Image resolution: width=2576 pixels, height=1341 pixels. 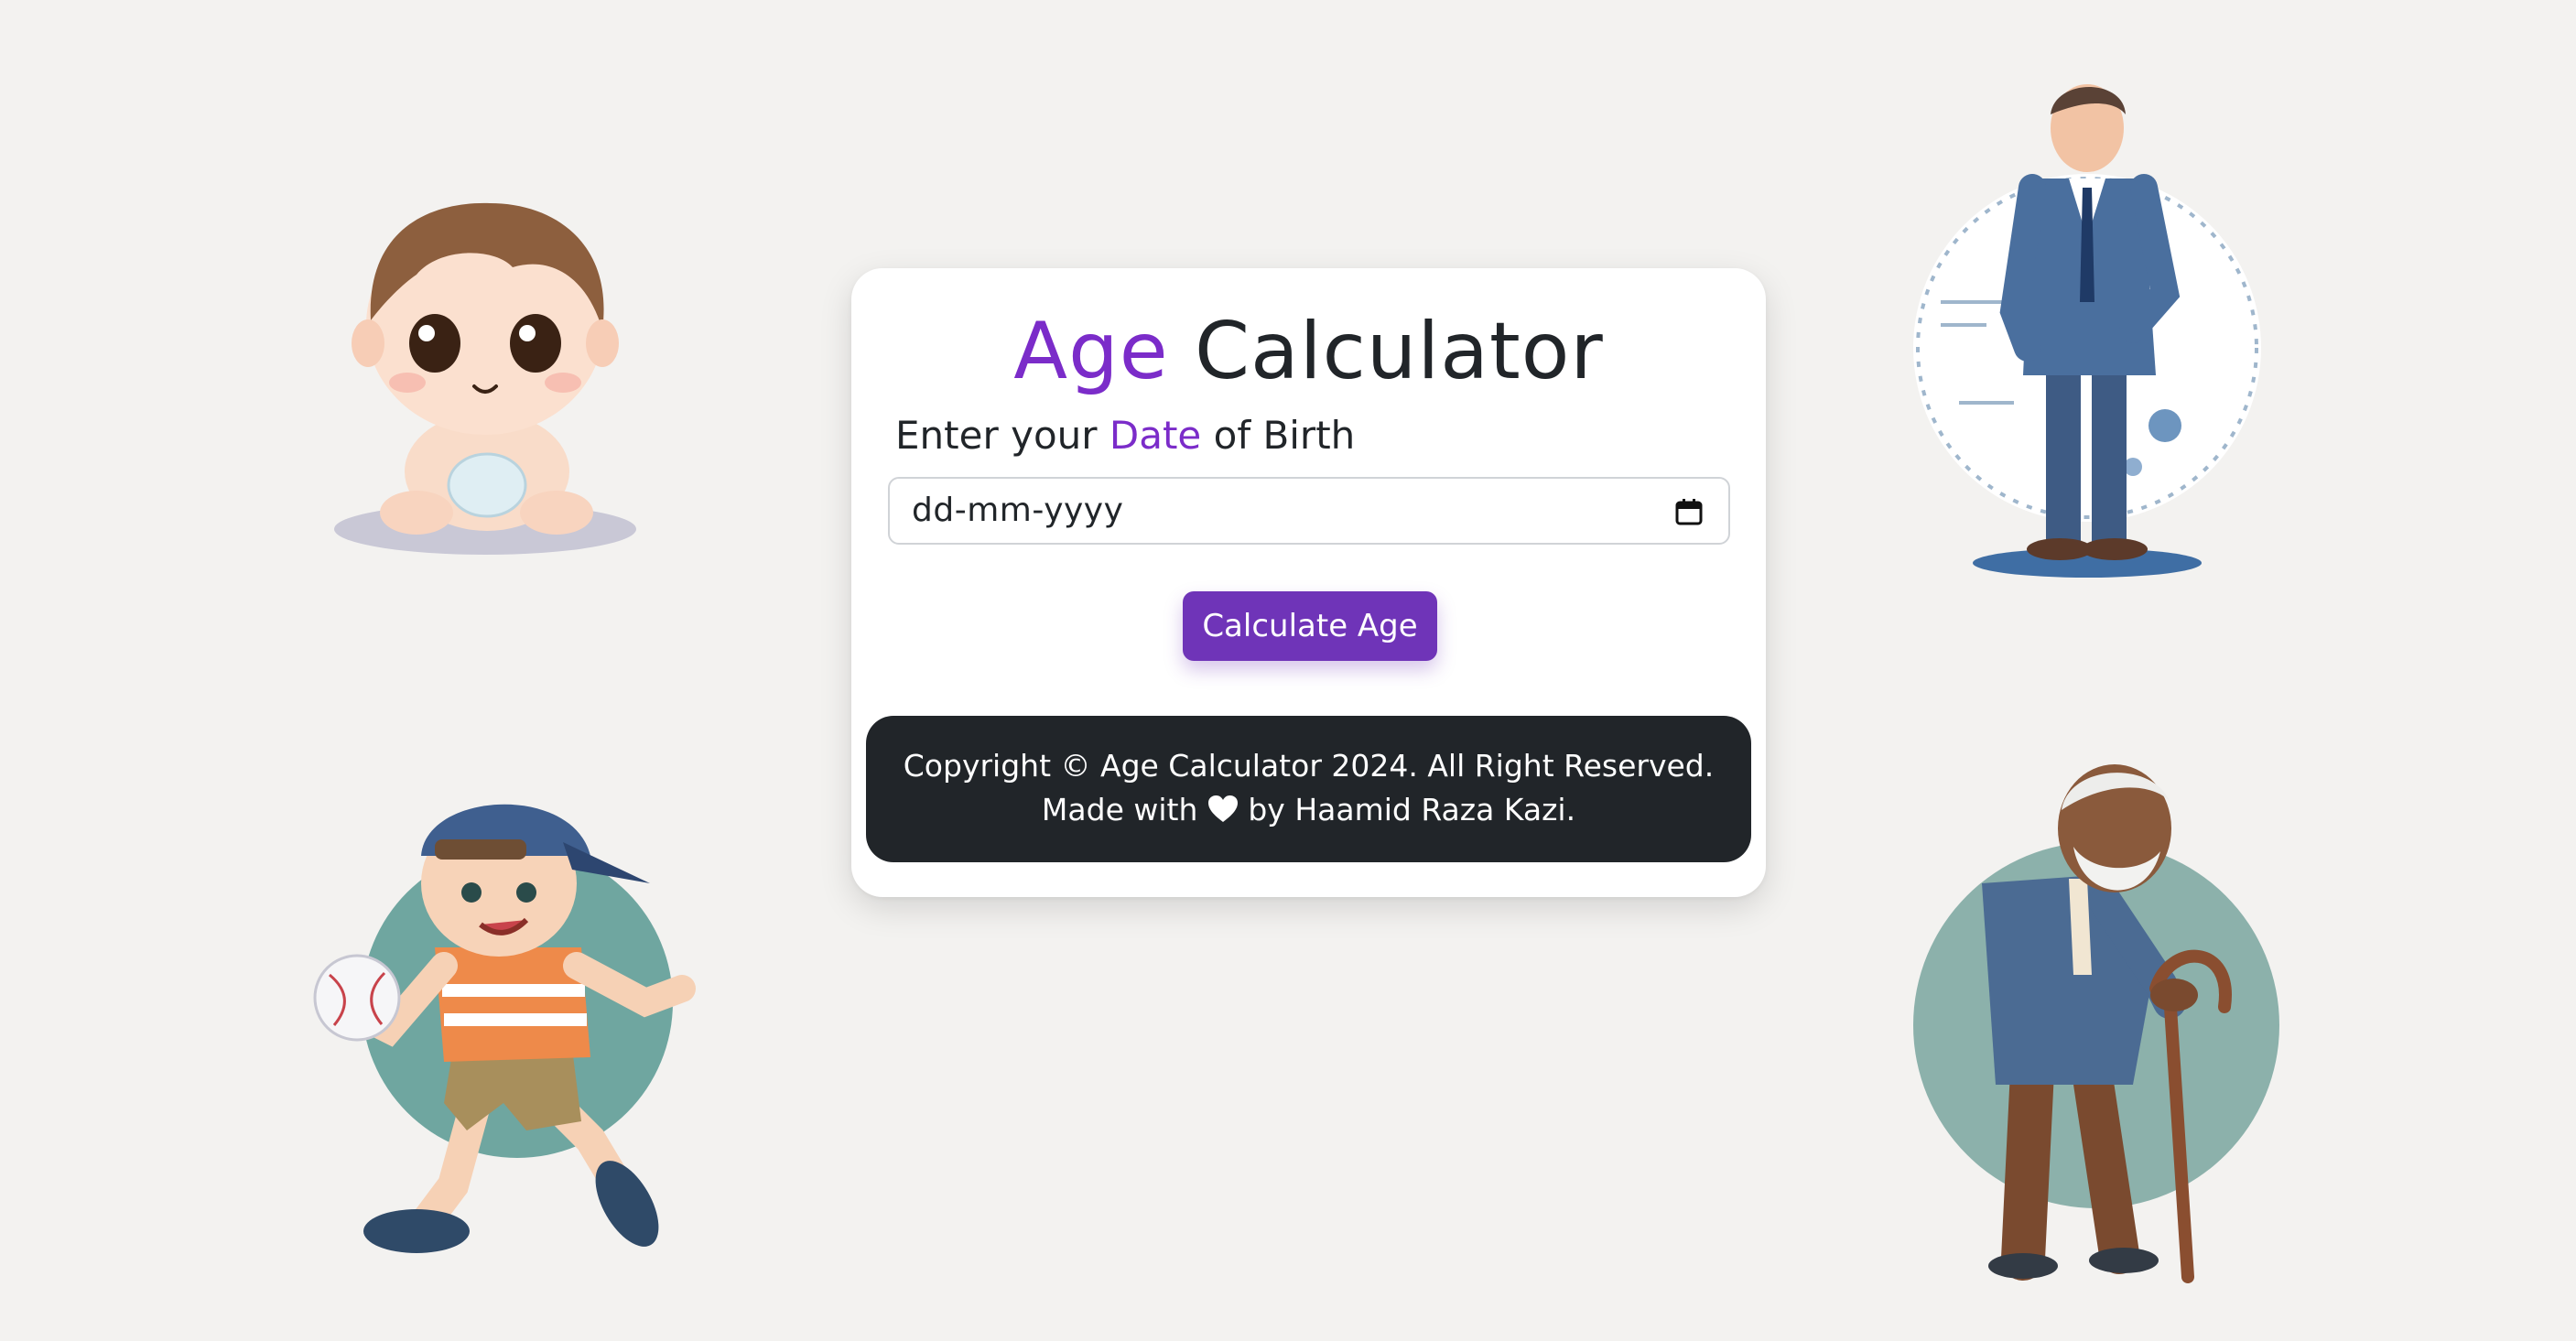 What do you see at coordinates (1386, 351) in the screenshot?
I see `title-rest: Calculator` at bounding box center [1386, 351].